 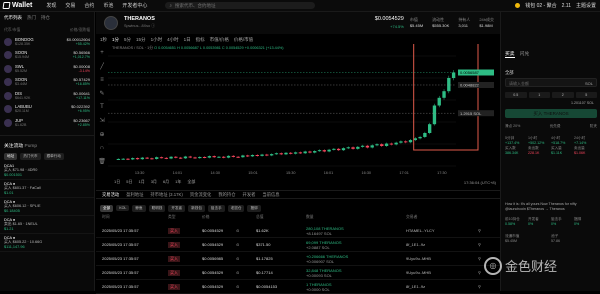 I want to click on trader-address: HTAMEL..YLCY, so click(x=420, y=230).